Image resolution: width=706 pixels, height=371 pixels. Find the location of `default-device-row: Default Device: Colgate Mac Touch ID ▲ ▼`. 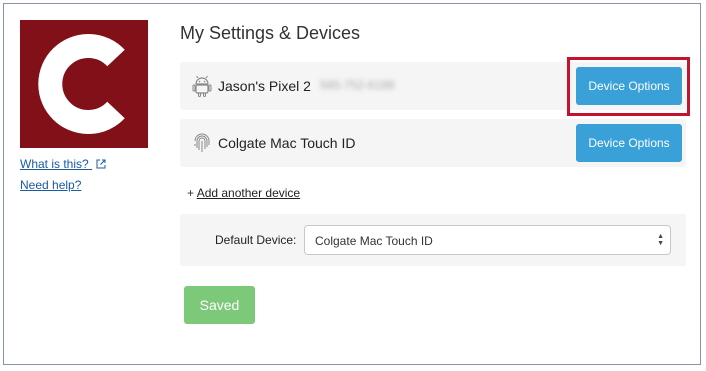

default-device-row: Default Device: Colgate Mac Touch ID ▲ ▼ is located at coordinates (433, 240).